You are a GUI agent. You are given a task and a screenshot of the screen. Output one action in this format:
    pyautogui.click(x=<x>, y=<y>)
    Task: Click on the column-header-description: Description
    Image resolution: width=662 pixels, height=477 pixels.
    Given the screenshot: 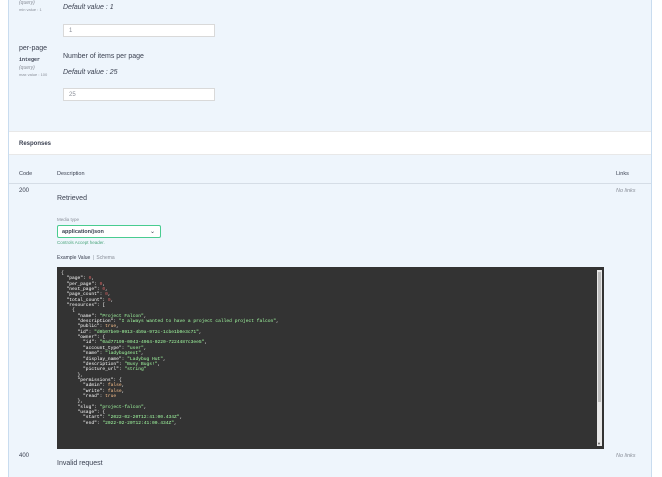 What is the action you would take?
    pyautogui.click(x=71, y=174)
    